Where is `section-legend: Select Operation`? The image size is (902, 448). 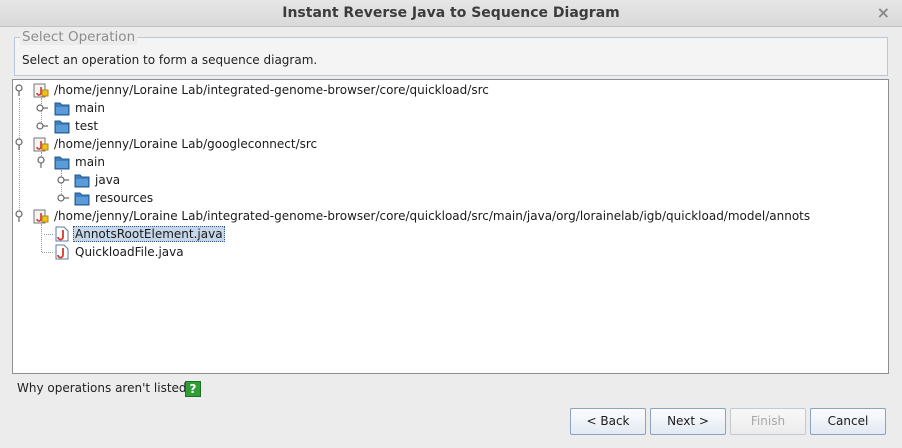 section-legend: Select Operation is located at coordinates (79, 37).